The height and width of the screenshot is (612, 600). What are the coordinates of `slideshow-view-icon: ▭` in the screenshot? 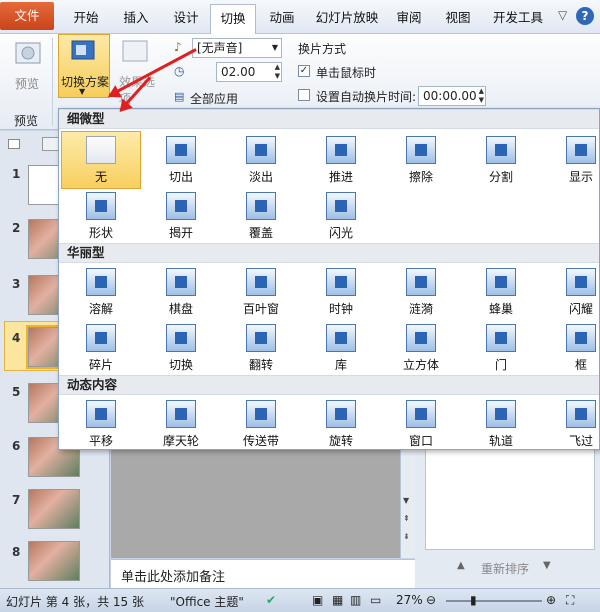 It's located at (375, 600).